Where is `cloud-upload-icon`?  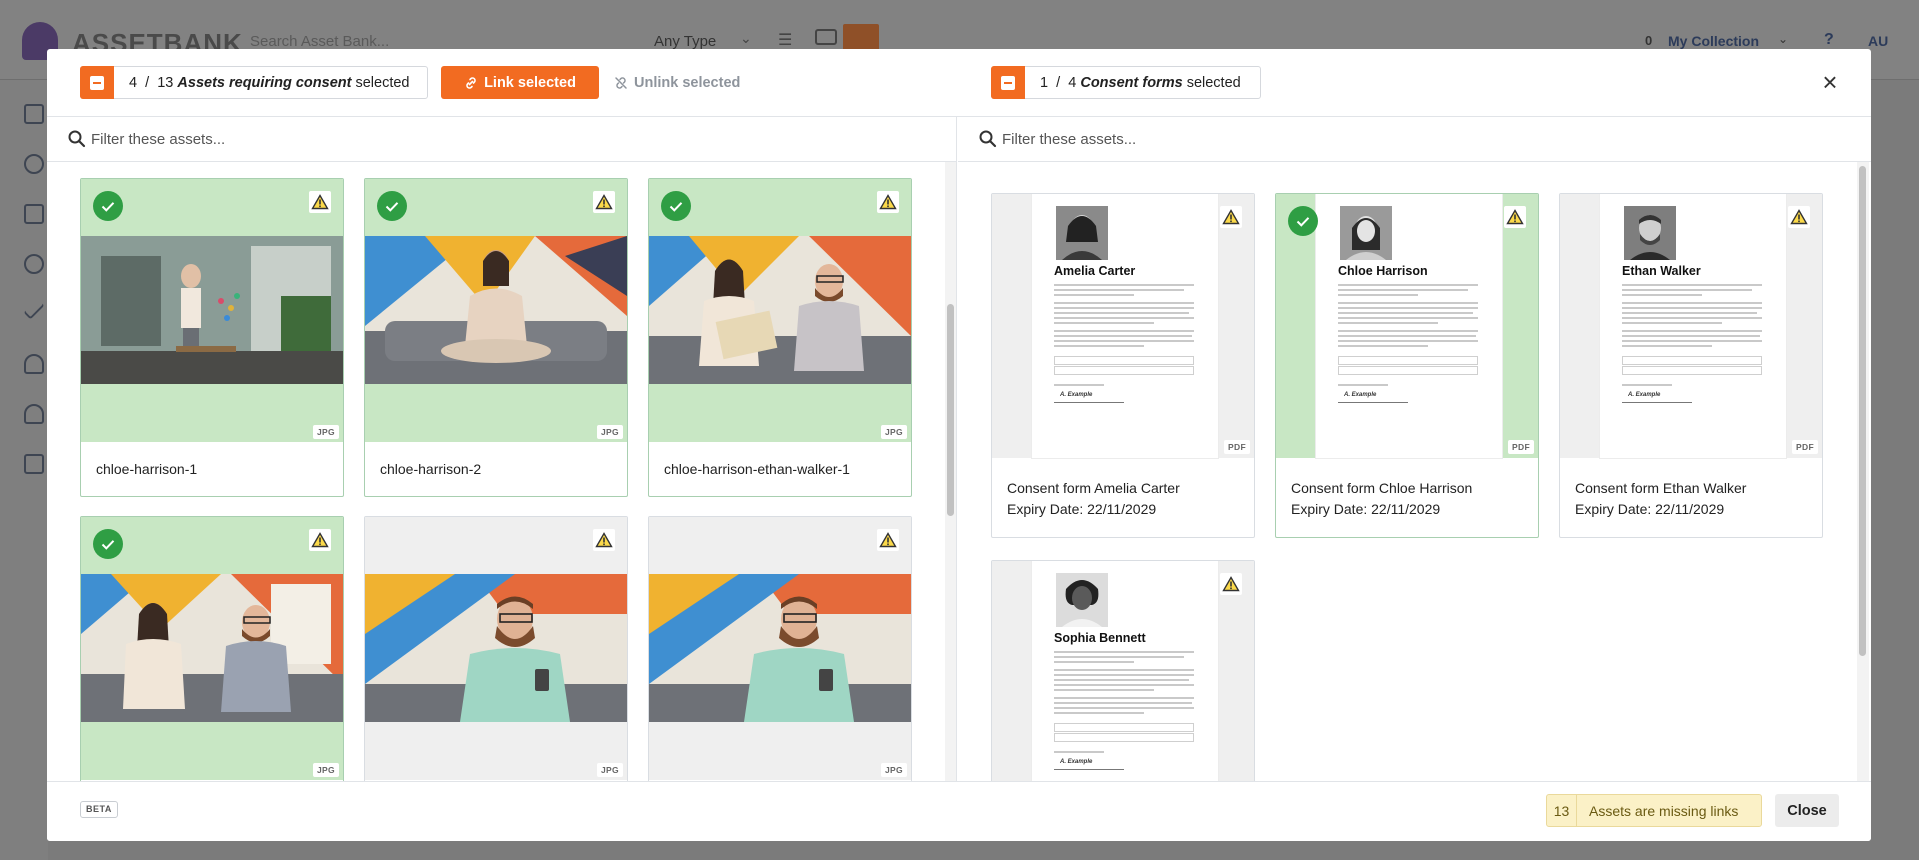 cloud-upload-icon is located at coordinates (34, 364).